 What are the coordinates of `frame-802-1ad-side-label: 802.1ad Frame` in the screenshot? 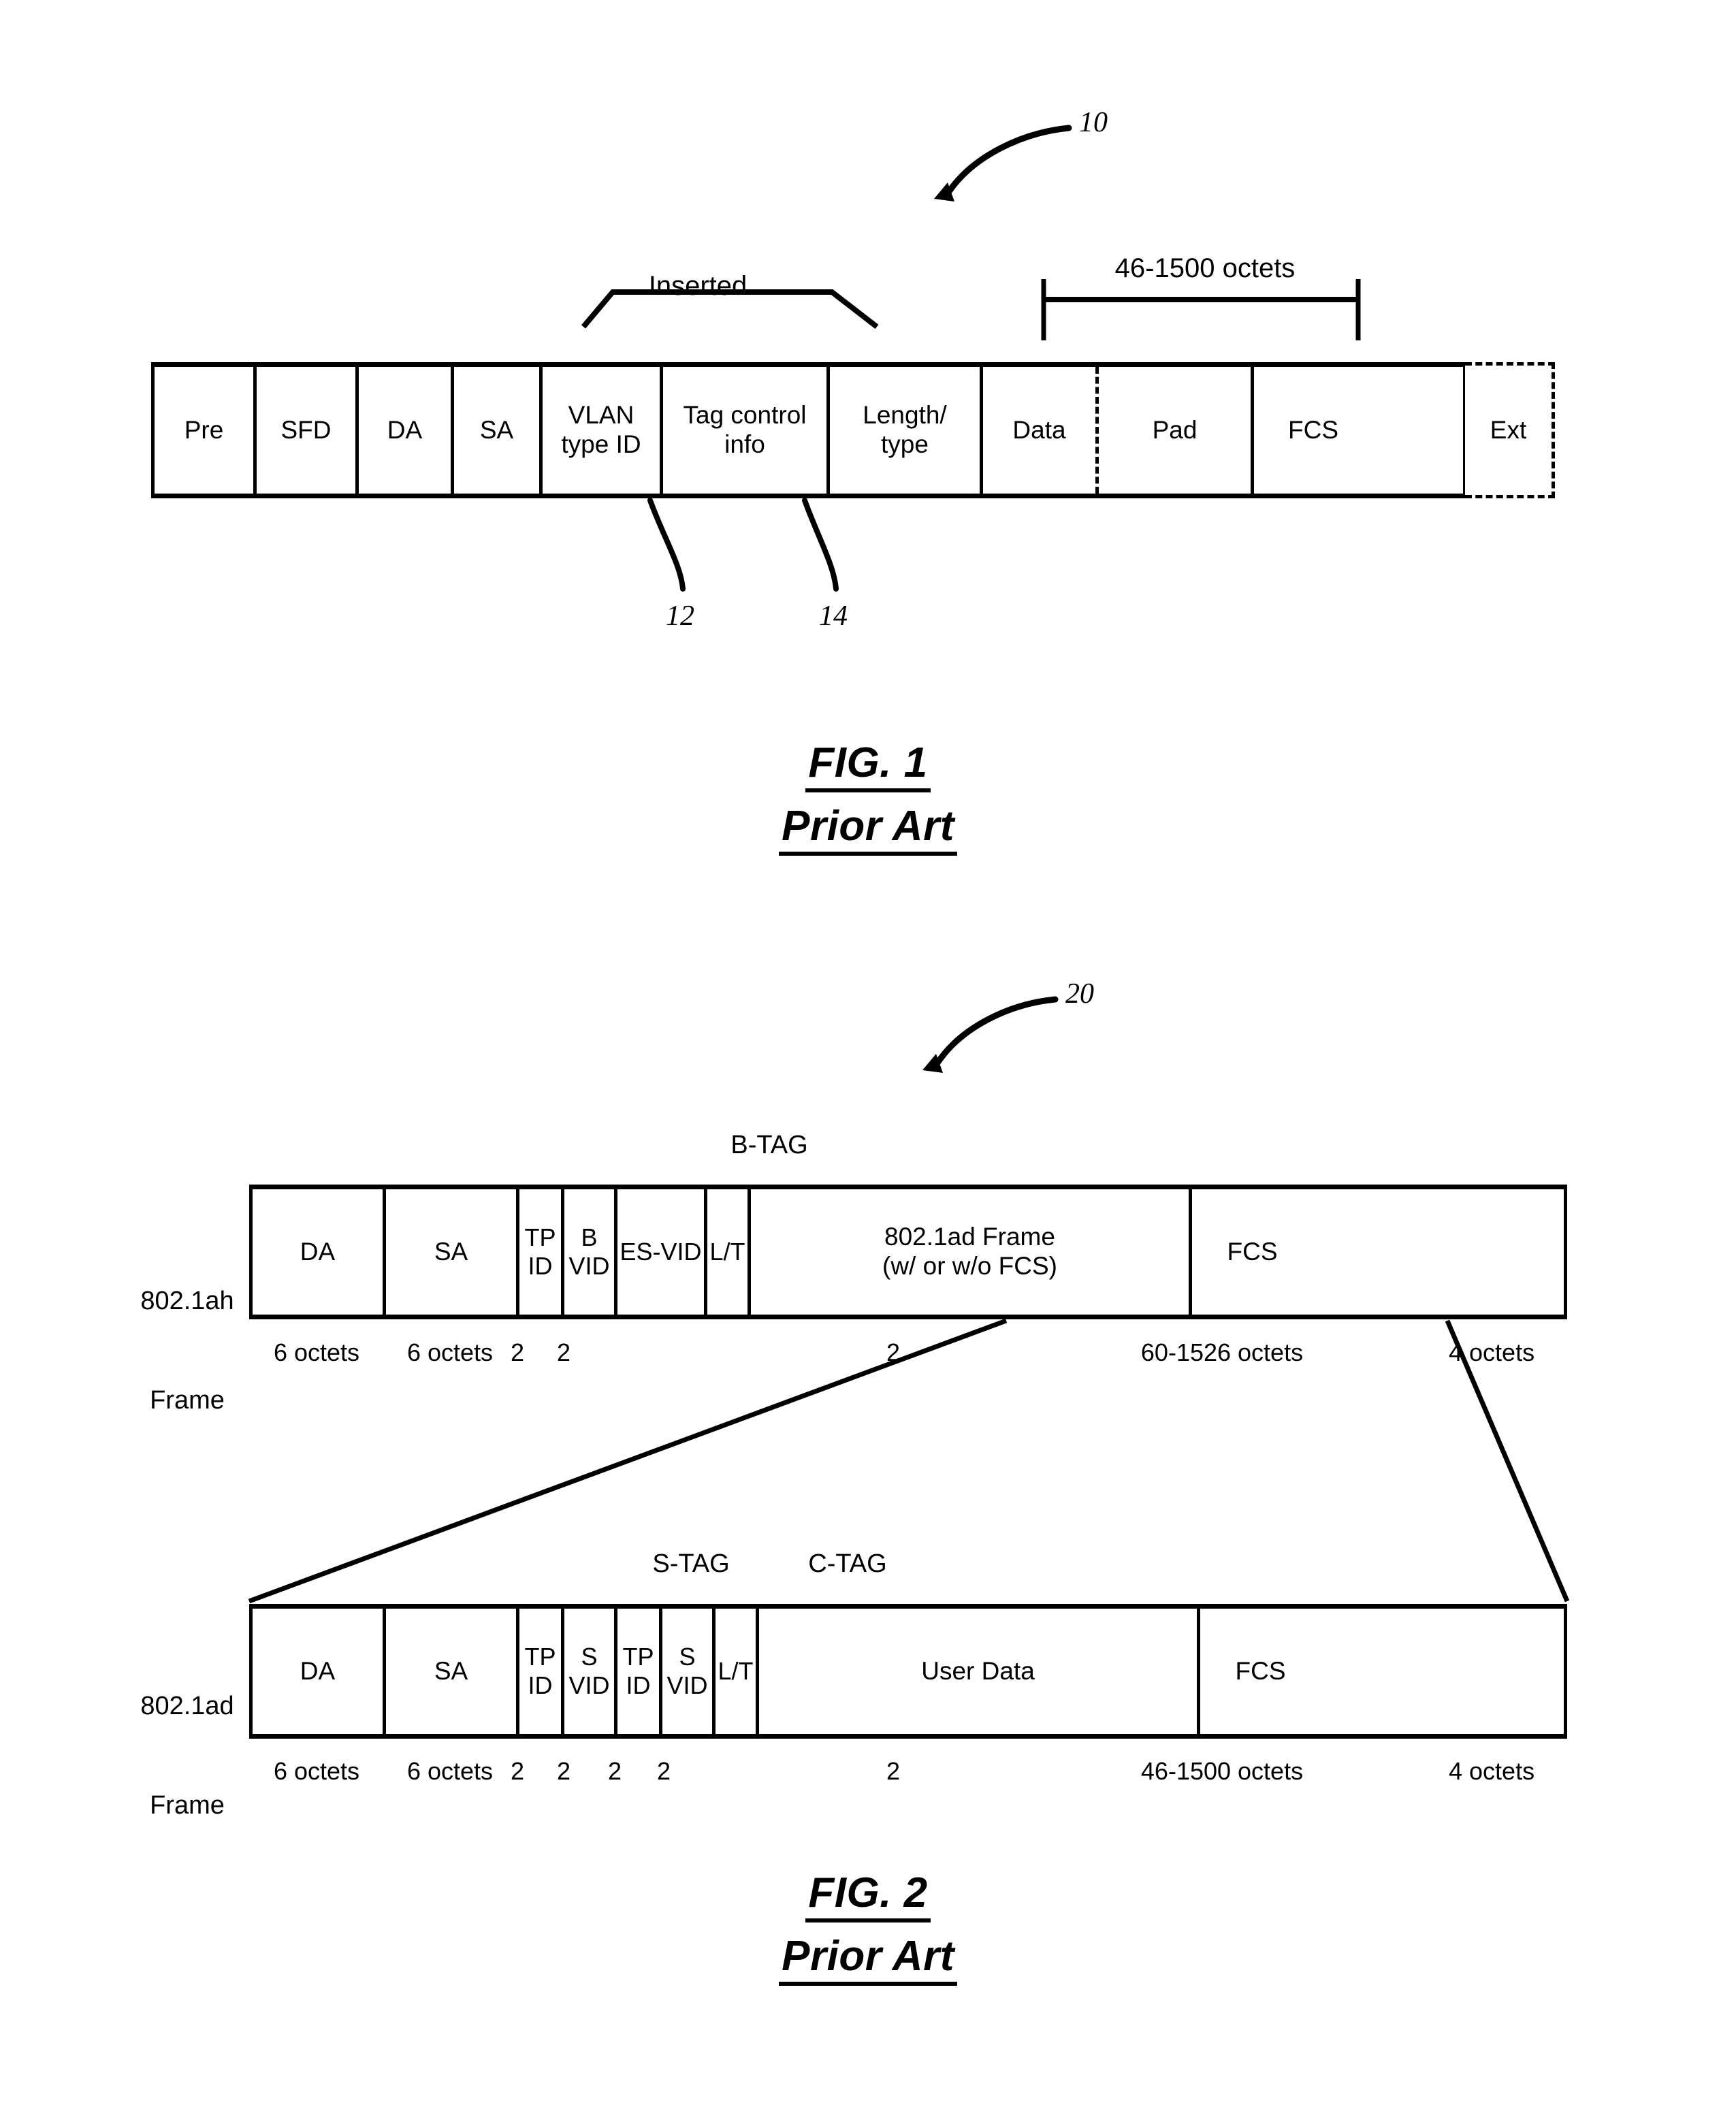 It's located at (187, 1756).